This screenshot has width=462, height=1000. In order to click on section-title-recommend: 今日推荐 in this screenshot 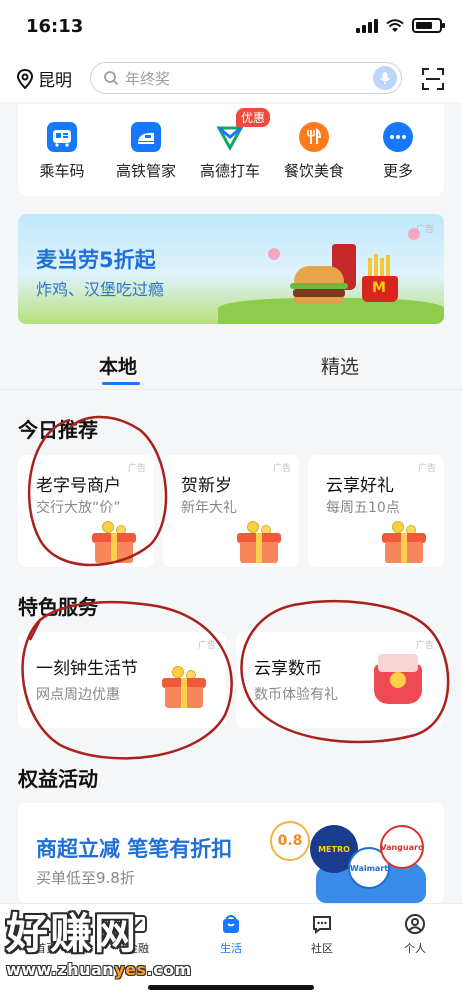, I will do `click(58, 430)`.